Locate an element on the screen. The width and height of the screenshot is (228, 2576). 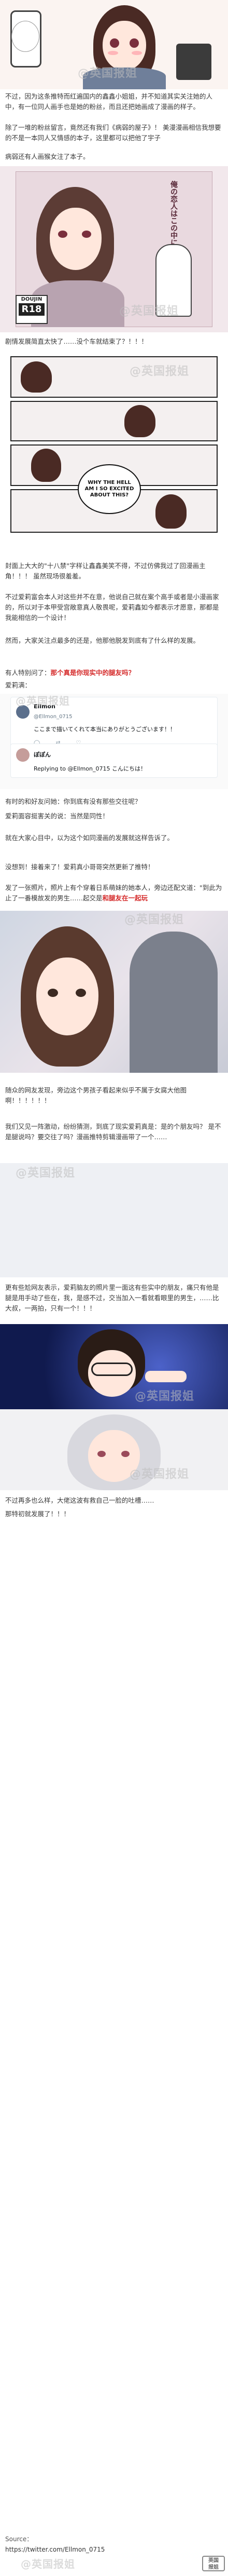
person-right is located at coordinates (174, 1002).